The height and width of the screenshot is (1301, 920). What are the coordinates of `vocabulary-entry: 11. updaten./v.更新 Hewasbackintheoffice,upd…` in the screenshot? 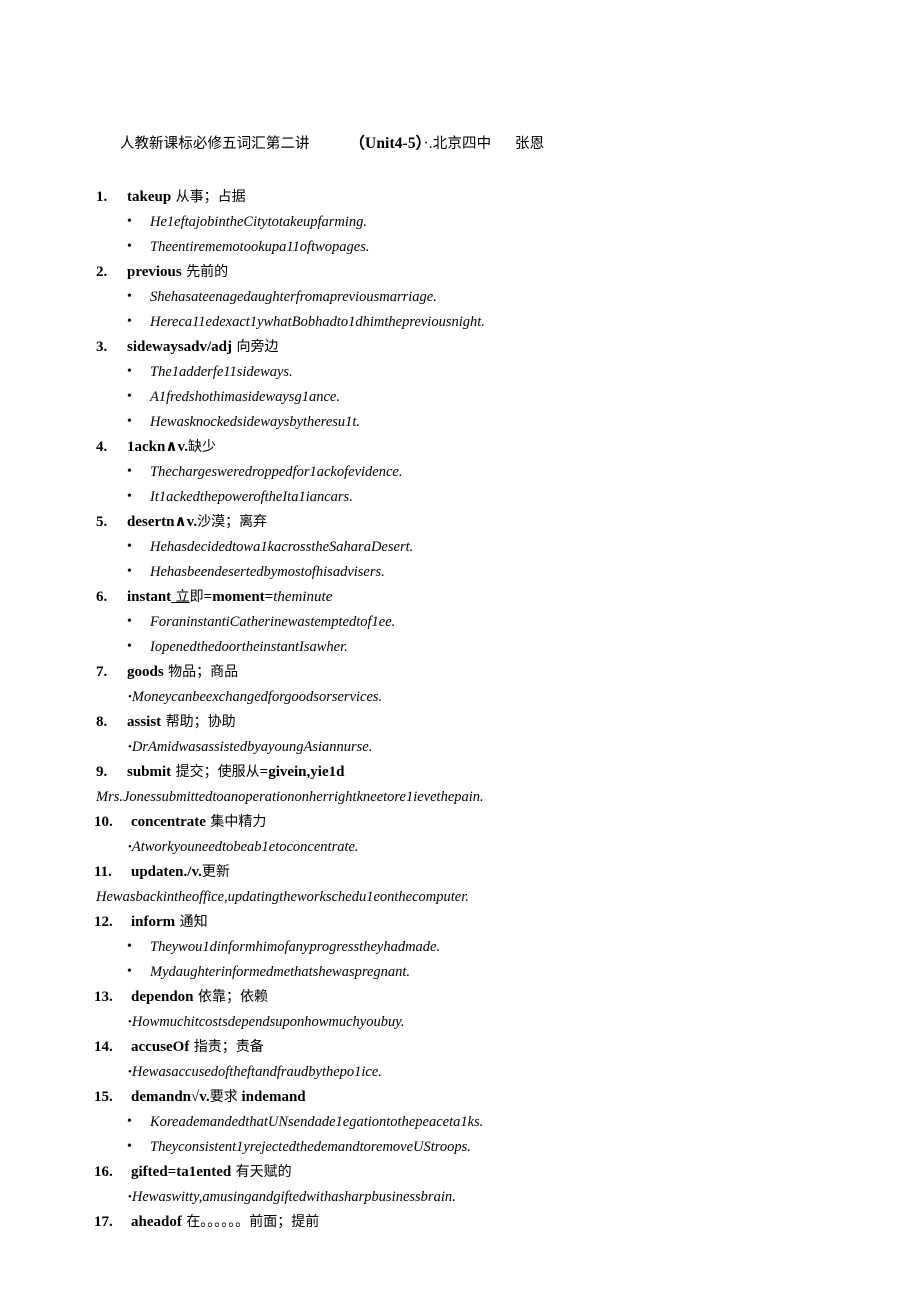 It's located at (485, 885).